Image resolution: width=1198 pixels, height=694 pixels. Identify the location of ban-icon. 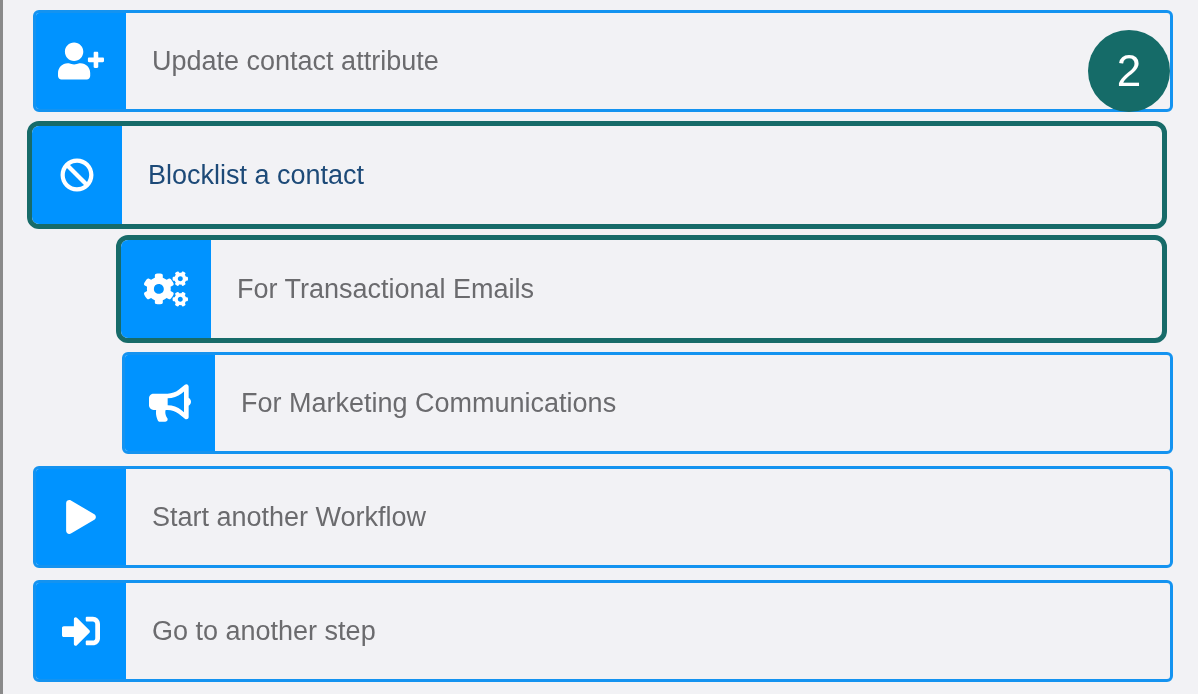
(77, 175).